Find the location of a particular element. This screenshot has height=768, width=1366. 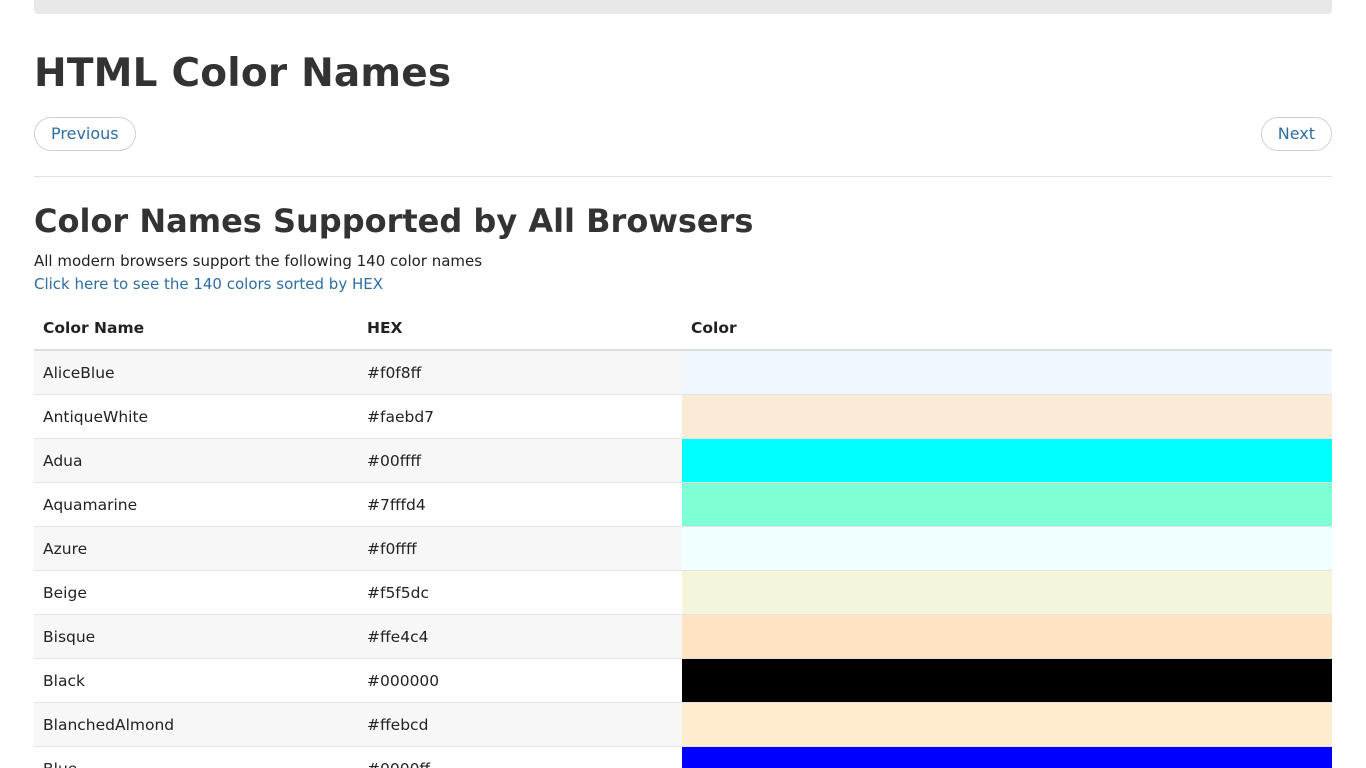

table-row: Azure #f0ffff is located at coordinates (683, 548).